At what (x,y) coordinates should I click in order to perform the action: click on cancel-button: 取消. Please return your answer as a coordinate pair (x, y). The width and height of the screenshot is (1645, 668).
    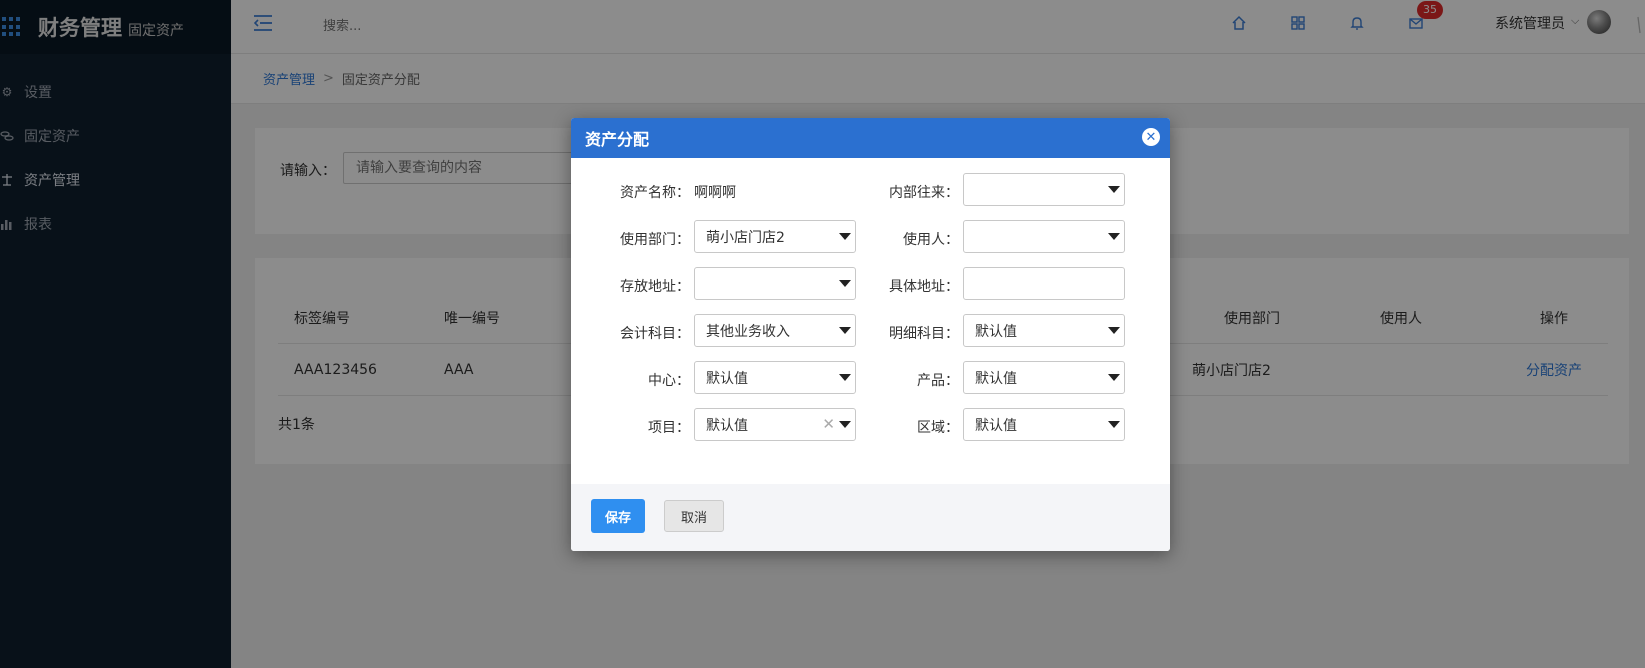
    Looking at the image, I should click on (694, 516).